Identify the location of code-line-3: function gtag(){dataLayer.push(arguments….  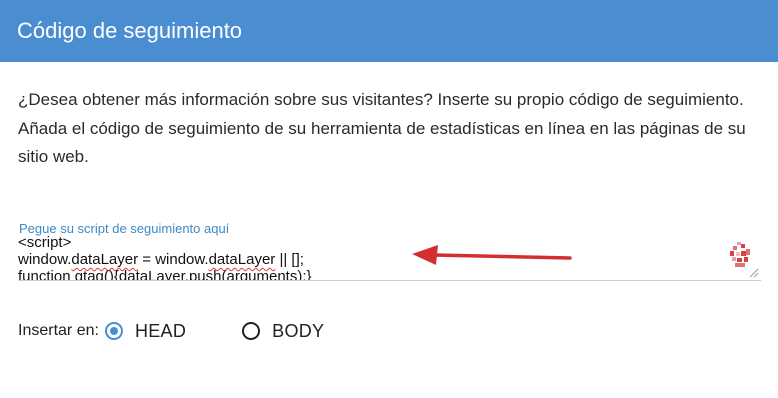
(165, 274).